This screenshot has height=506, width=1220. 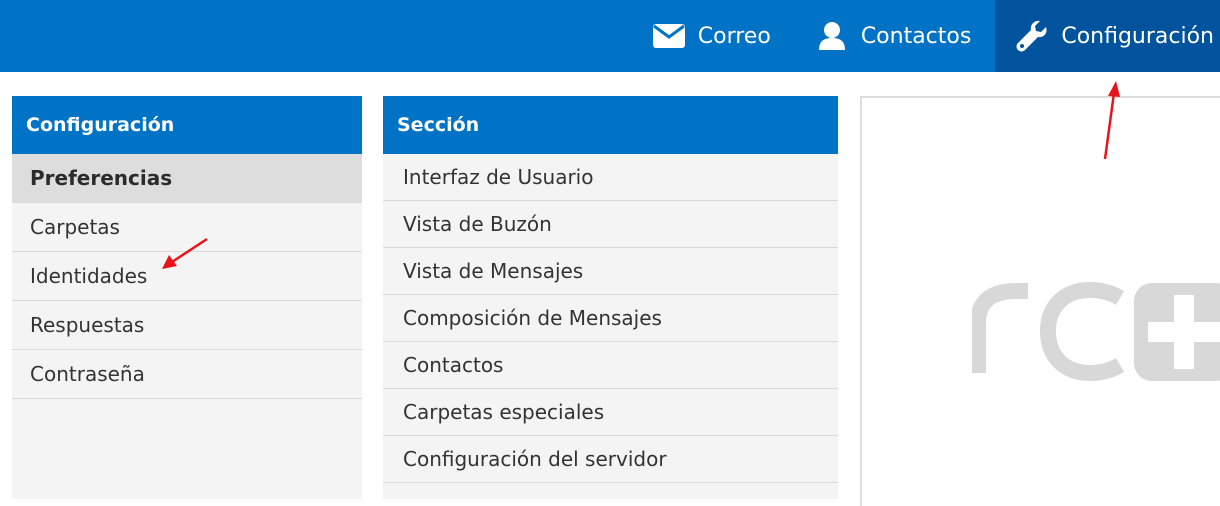 I want to click on settings-item-identities: Identidades, so click(x=187, y=276).